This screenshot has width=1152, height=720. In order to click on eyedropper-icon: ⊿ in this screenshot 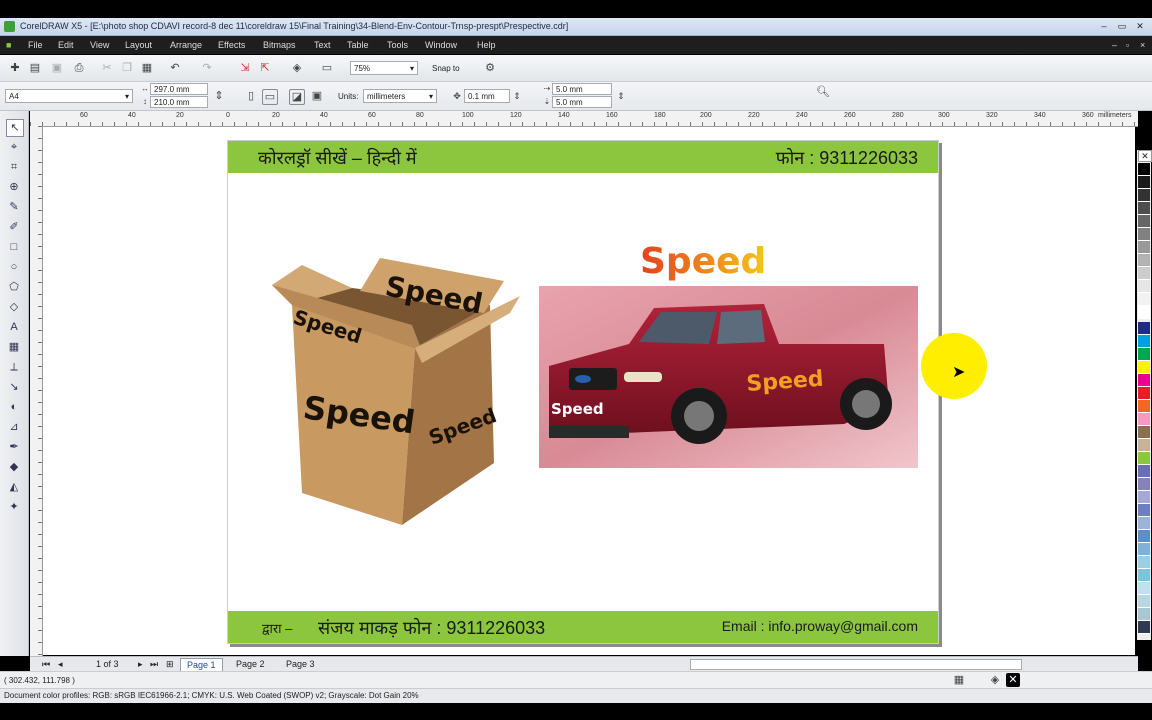, I will do `click(14, 427)`.